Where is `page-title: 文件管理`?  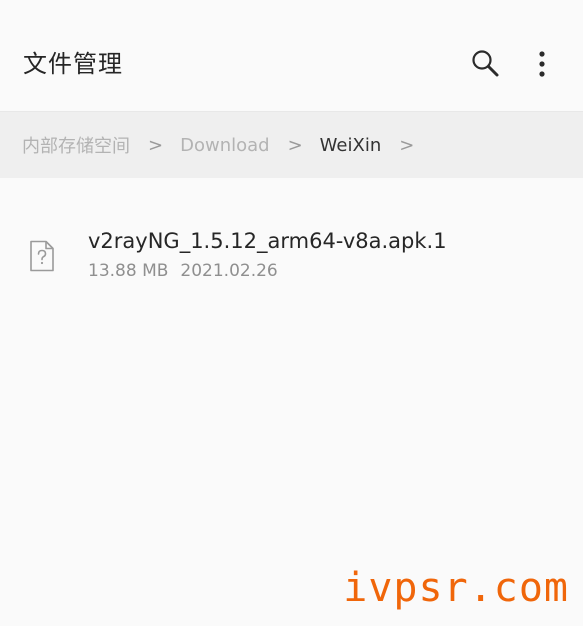
page-title: 文件管理 is located at coordinates (73, 64).